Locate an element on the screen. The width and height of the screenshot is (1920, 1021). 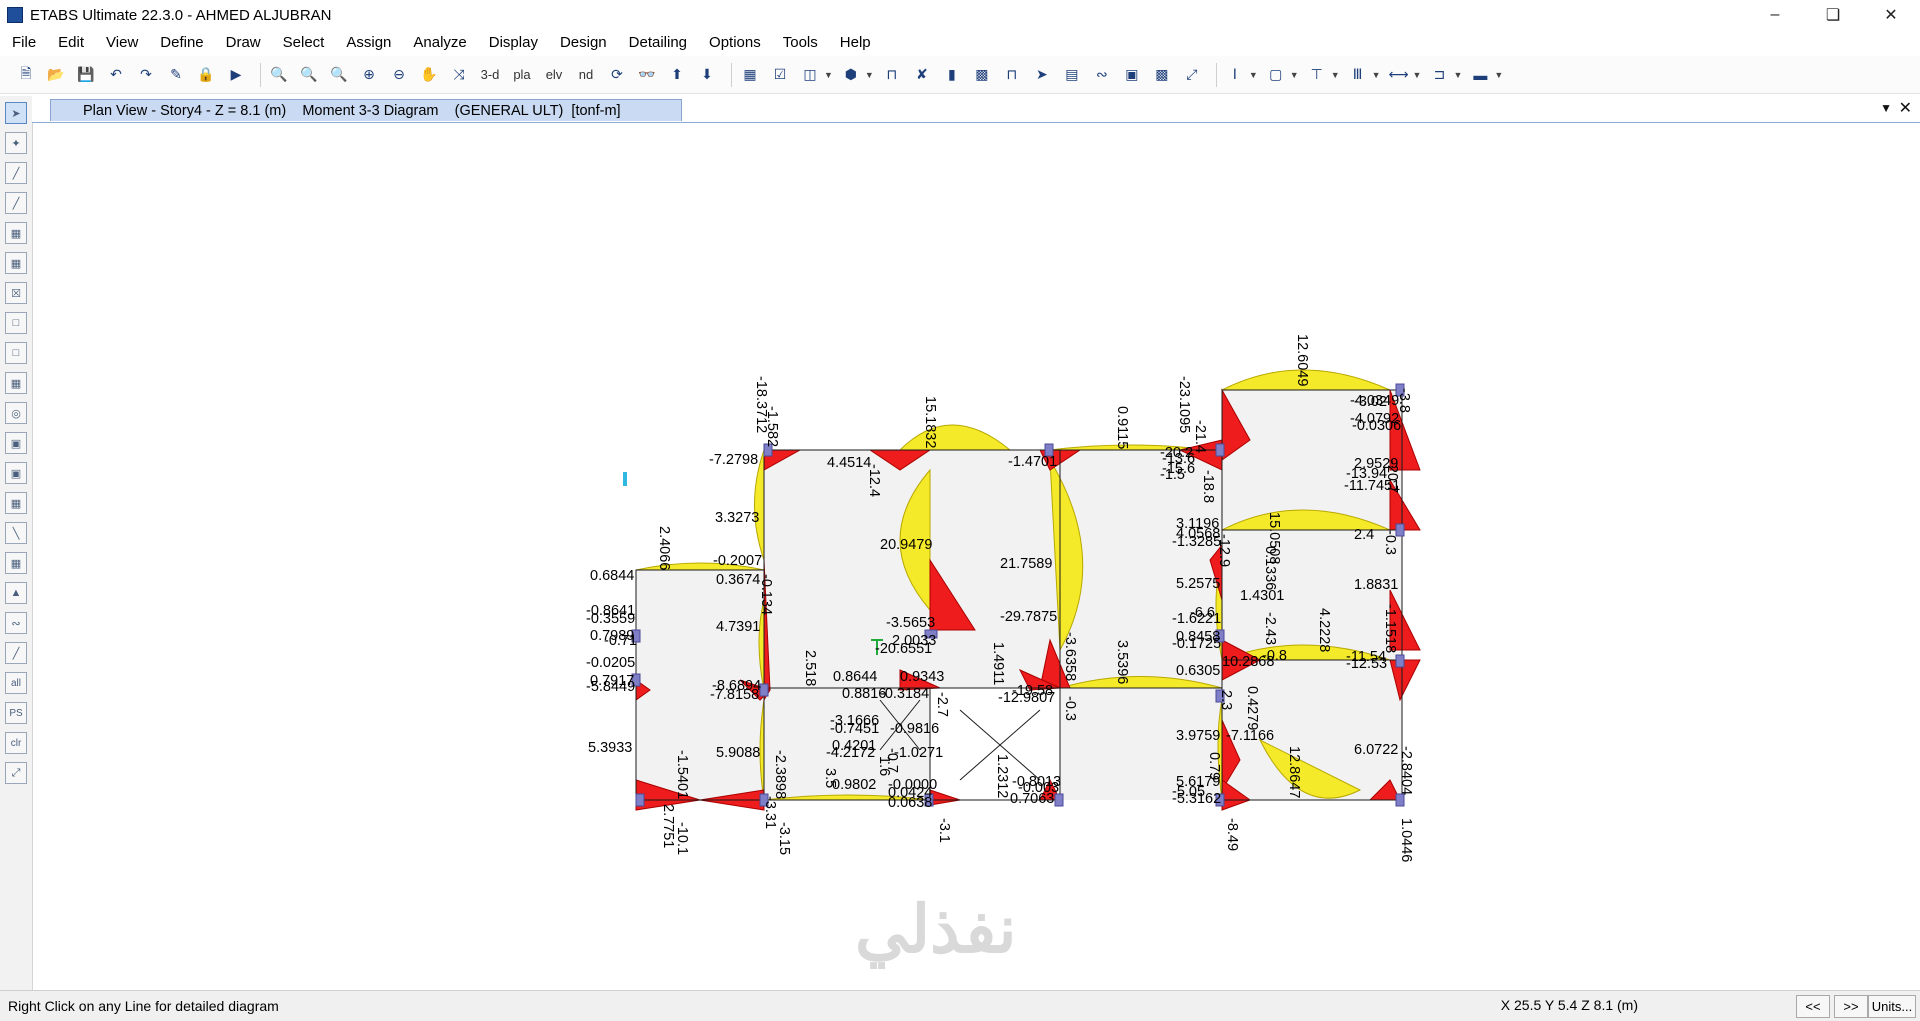
lock-icon: 🔒 is located at coordinates (206, 75).